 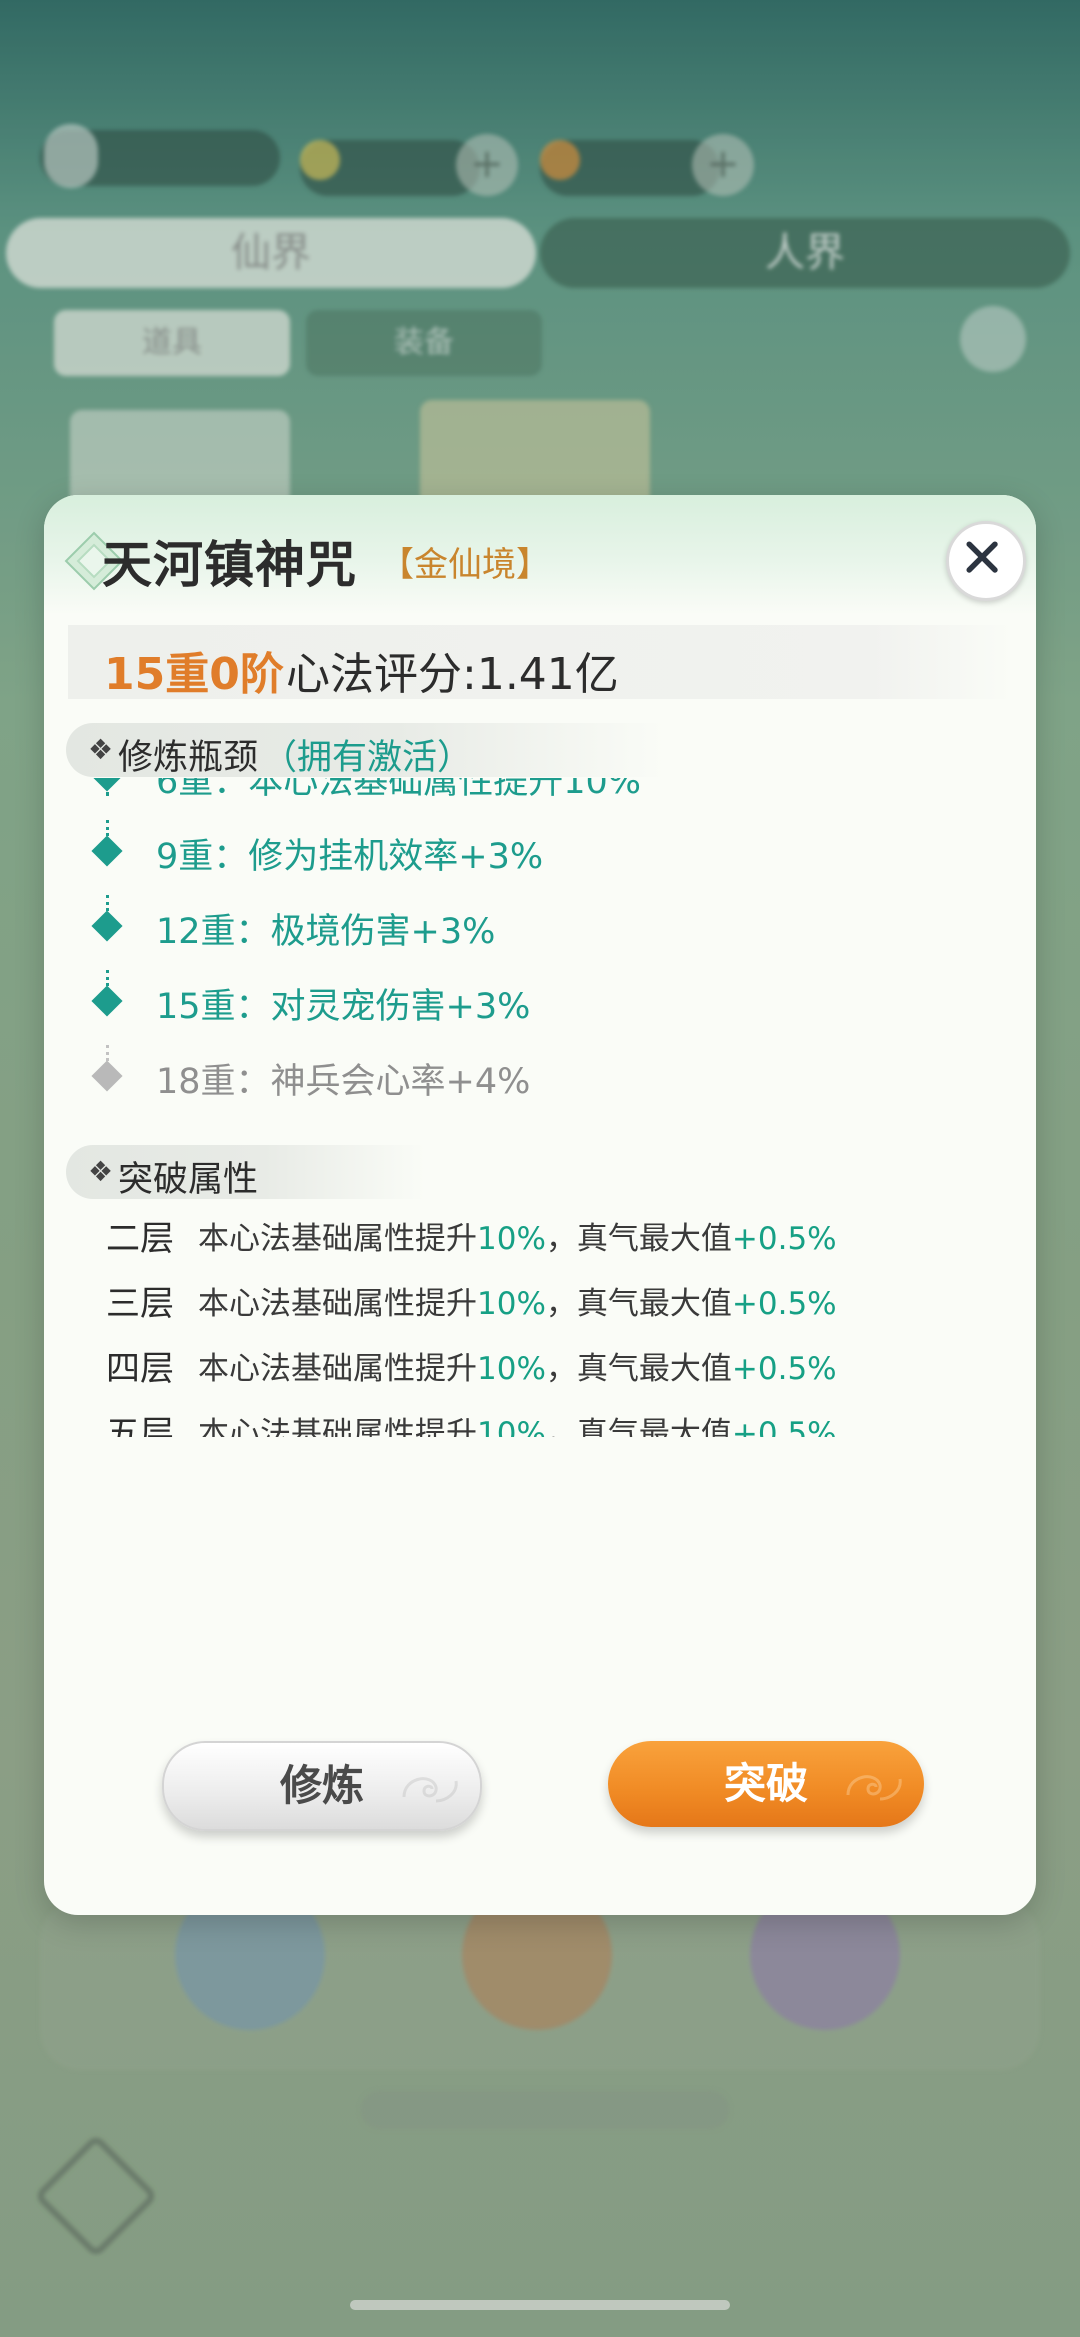 What do you see at coordinates (399, 790) in the screenshot?
I see `bottleneck-text: 6重：本心法基础属性提升10%` at bounding box center [399, 790].